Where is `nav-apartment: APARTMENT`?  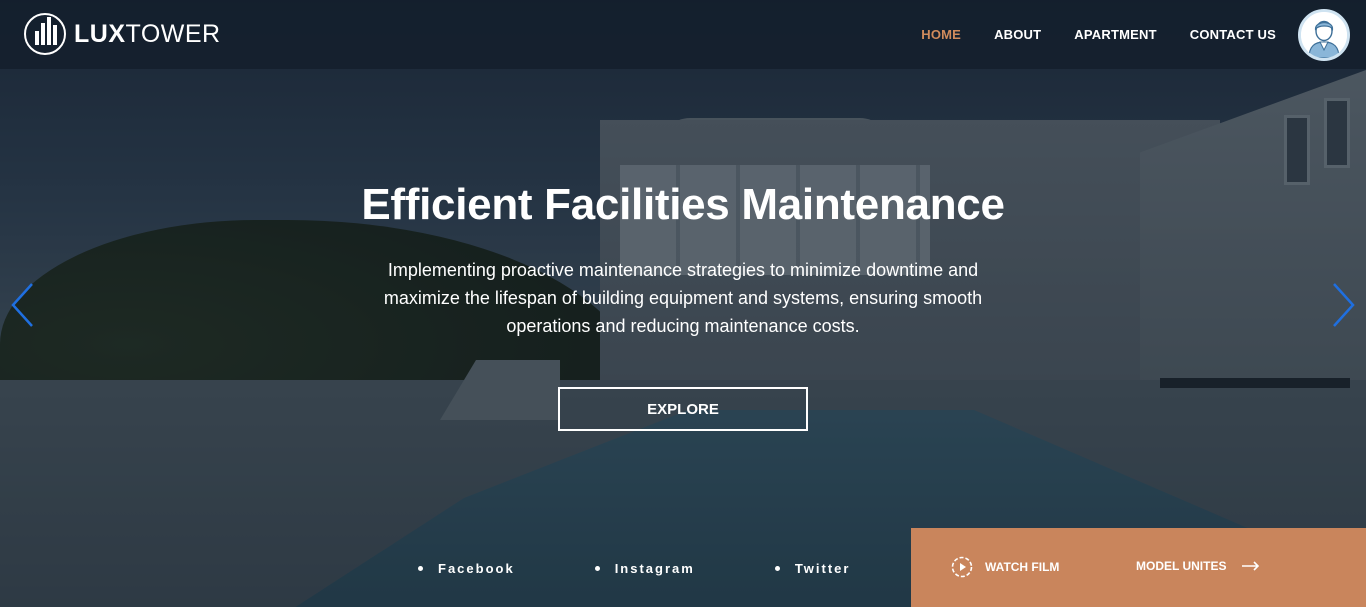
nav-apartment: APARTMENT is located at coordinates (1115, 34).